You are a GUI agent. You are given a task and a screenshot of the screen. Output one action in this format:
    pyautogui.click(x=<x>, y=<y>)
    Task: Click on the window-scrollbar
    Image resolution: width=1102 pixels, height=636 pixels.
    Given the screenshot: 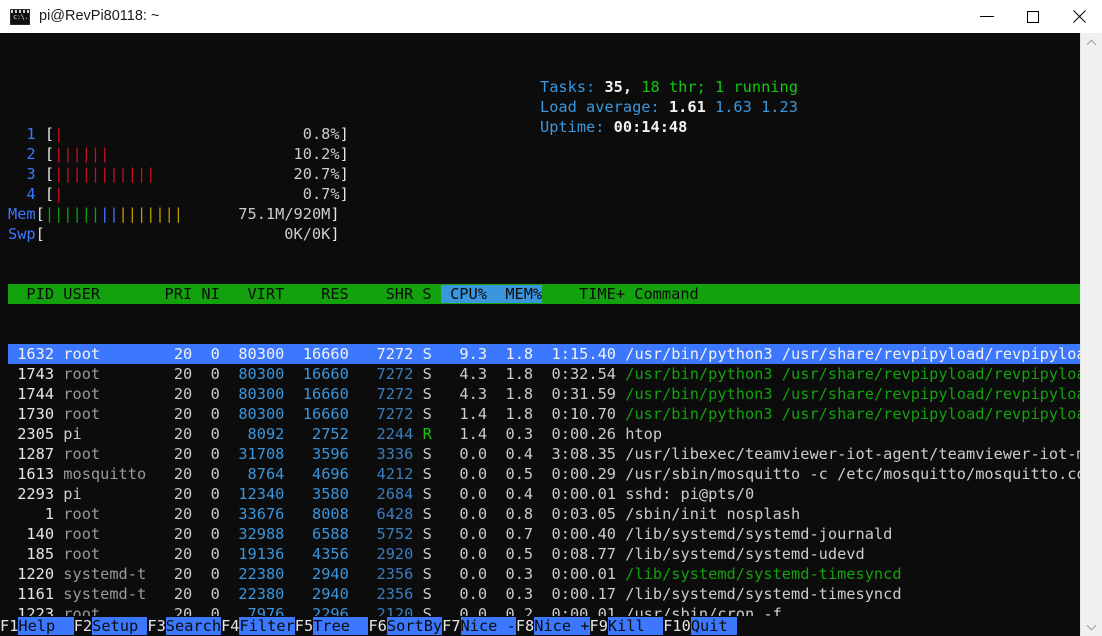 What is the action you would take?
    pyautogui.click(x=1091, y=334)
    